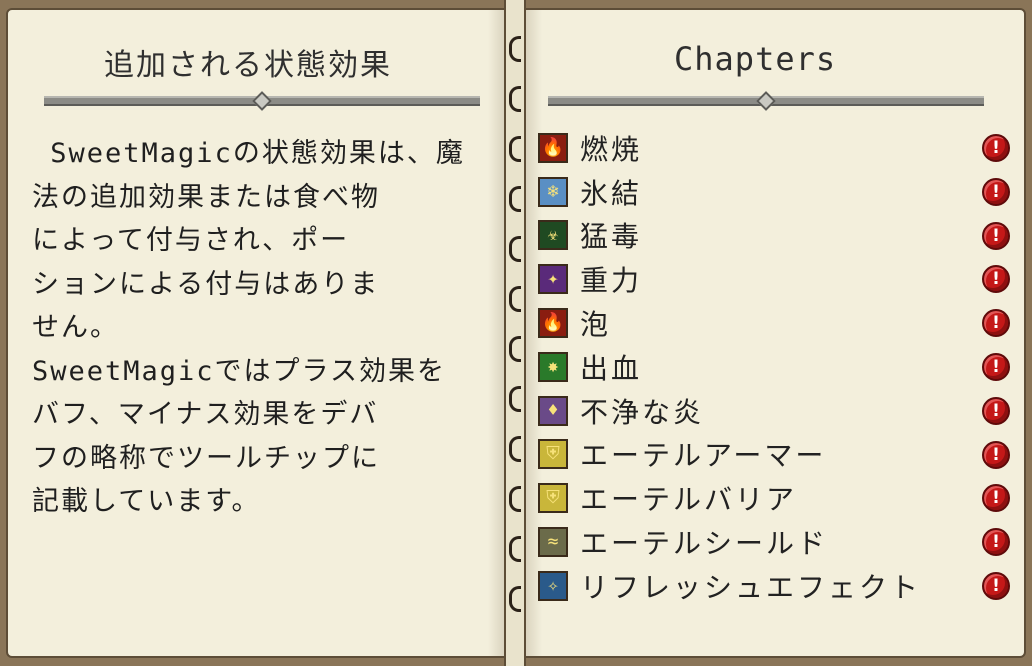 The width and height of the screenshot is (1032, 666). What do you see at coordinates (642, 412) in the screenshot?
I see `chapter-label: 不浄な炎` at bounding box center [642, 412].